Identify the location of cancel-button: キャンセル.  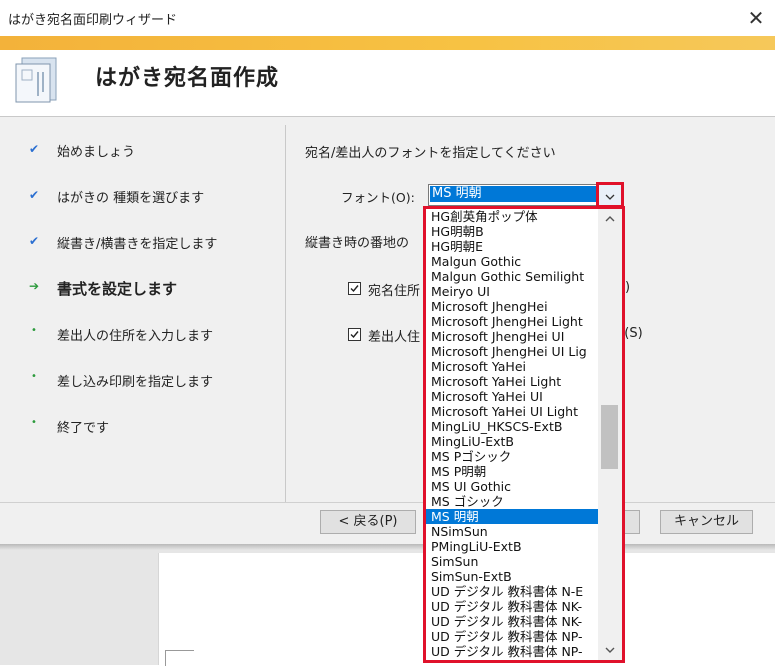
(706, 522).